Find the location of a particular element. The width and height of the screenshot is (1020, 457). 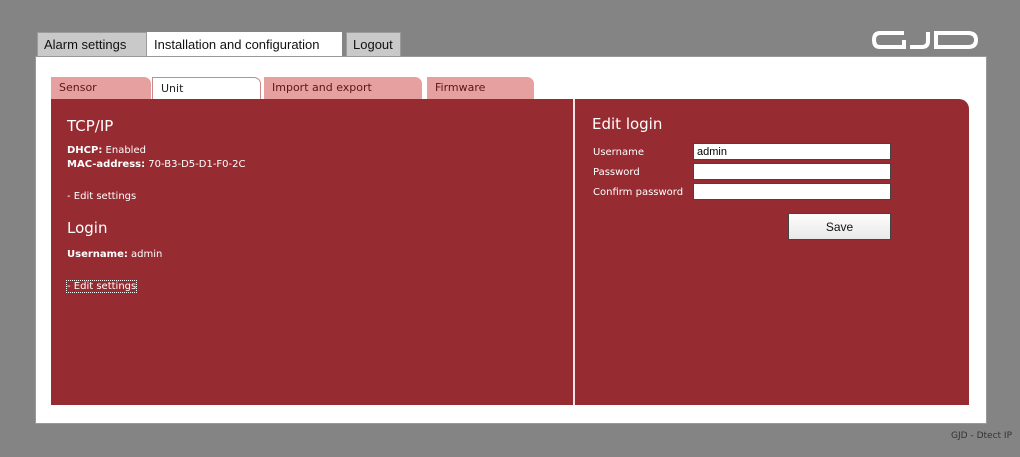

login-heading: Login is located at coordinates (87, 228).